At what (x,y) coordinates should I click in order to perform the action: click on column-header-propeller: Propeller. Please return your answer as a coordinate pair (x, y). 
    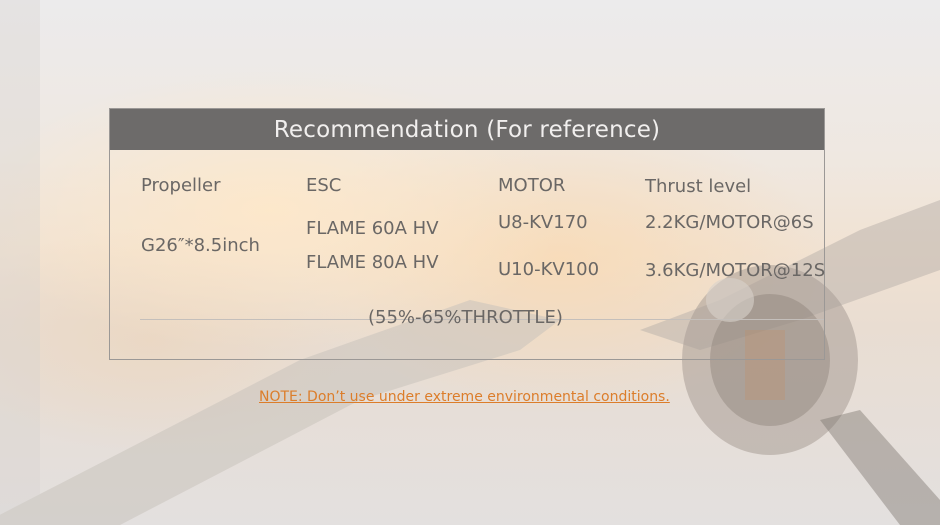
    Looking at the image, I should click on (181, 185).